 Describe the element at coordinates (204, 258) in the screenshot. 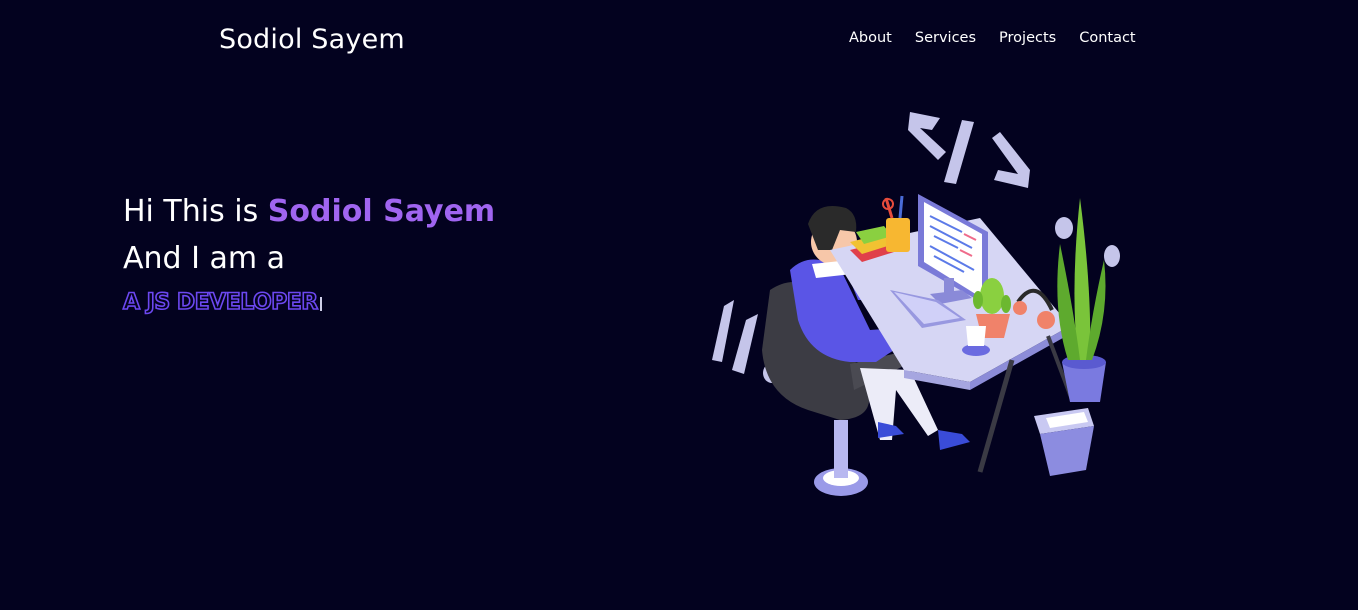

I see `hero-subtitle: And I am a` at that location.